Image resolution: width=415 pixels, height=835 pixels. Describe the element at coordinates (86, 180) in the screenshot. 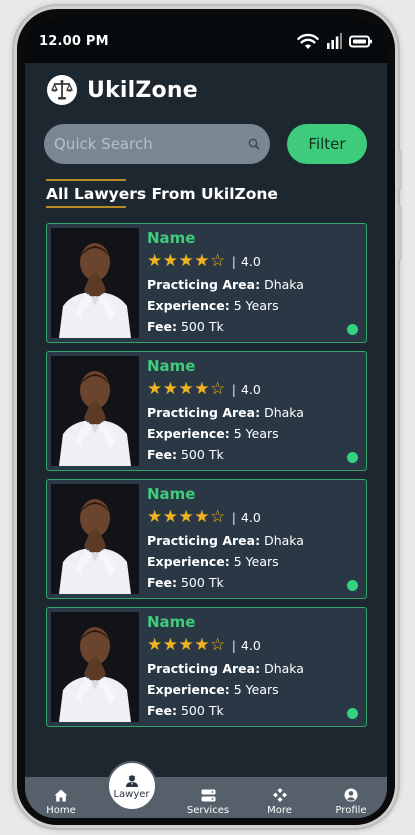

I see `section-title-underline-top` at that location.